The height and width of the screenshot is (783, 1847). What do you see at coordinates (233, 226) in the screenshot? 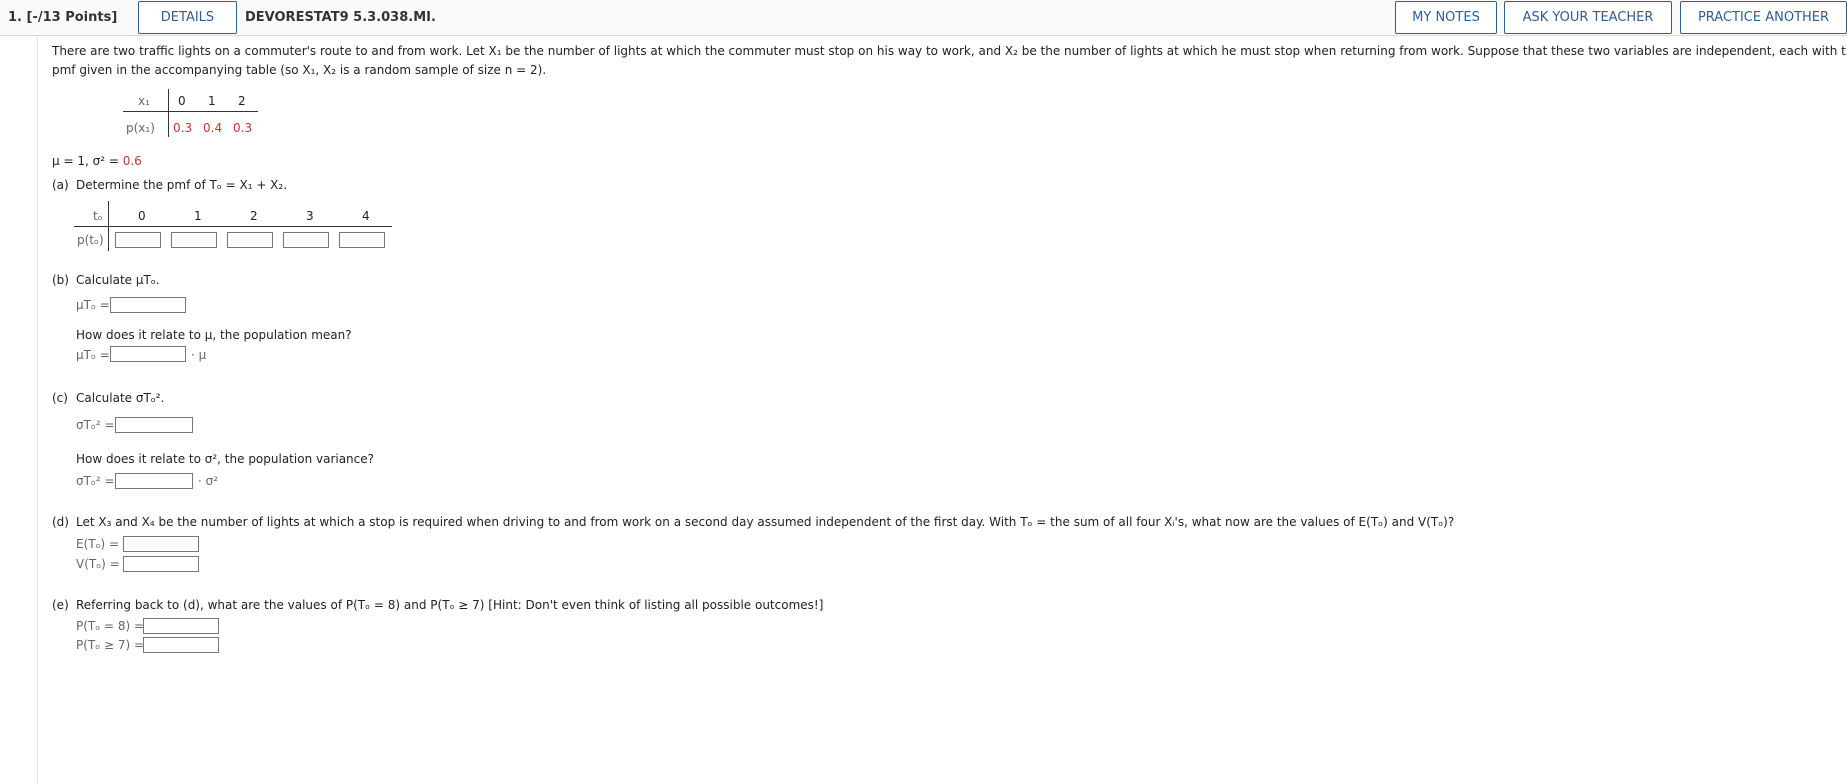
I see `to-table-rule` at bounding box center [233, 226].